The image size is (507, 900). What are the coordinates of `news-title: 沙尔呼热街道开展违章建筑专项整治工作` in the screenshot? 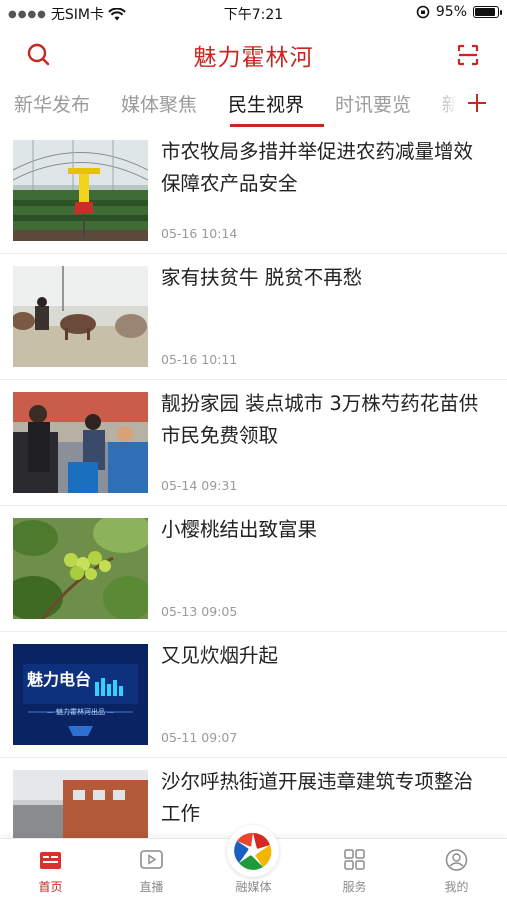 It's located at (326, 798).